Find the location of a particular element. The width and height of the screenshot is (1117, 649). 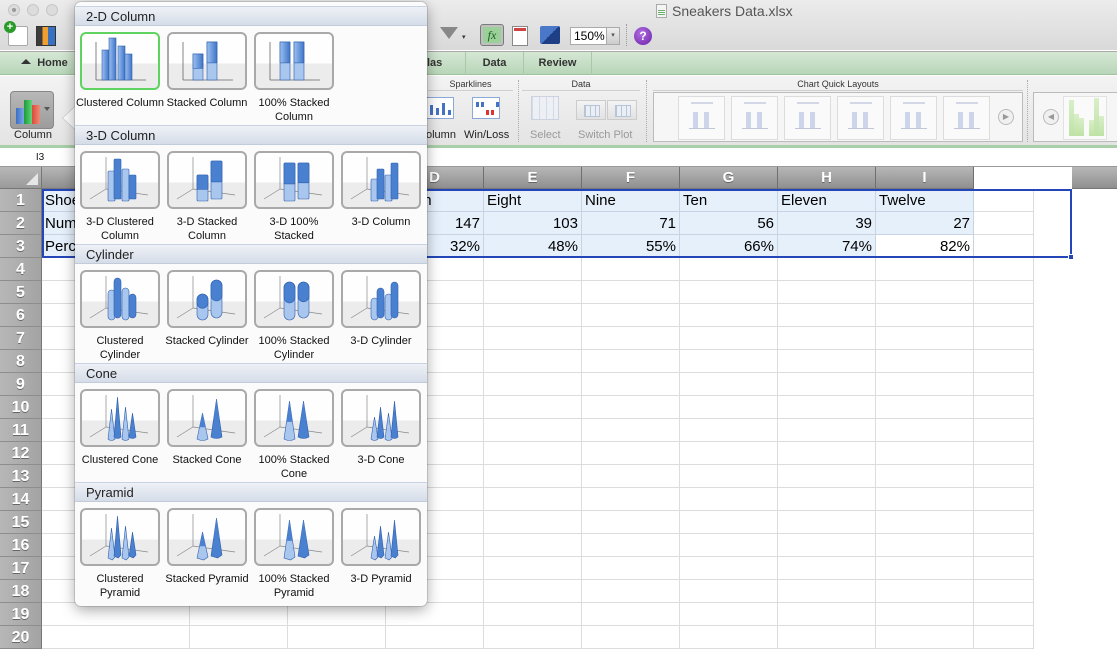

column-header-j is located at coordinates (1094, 178).